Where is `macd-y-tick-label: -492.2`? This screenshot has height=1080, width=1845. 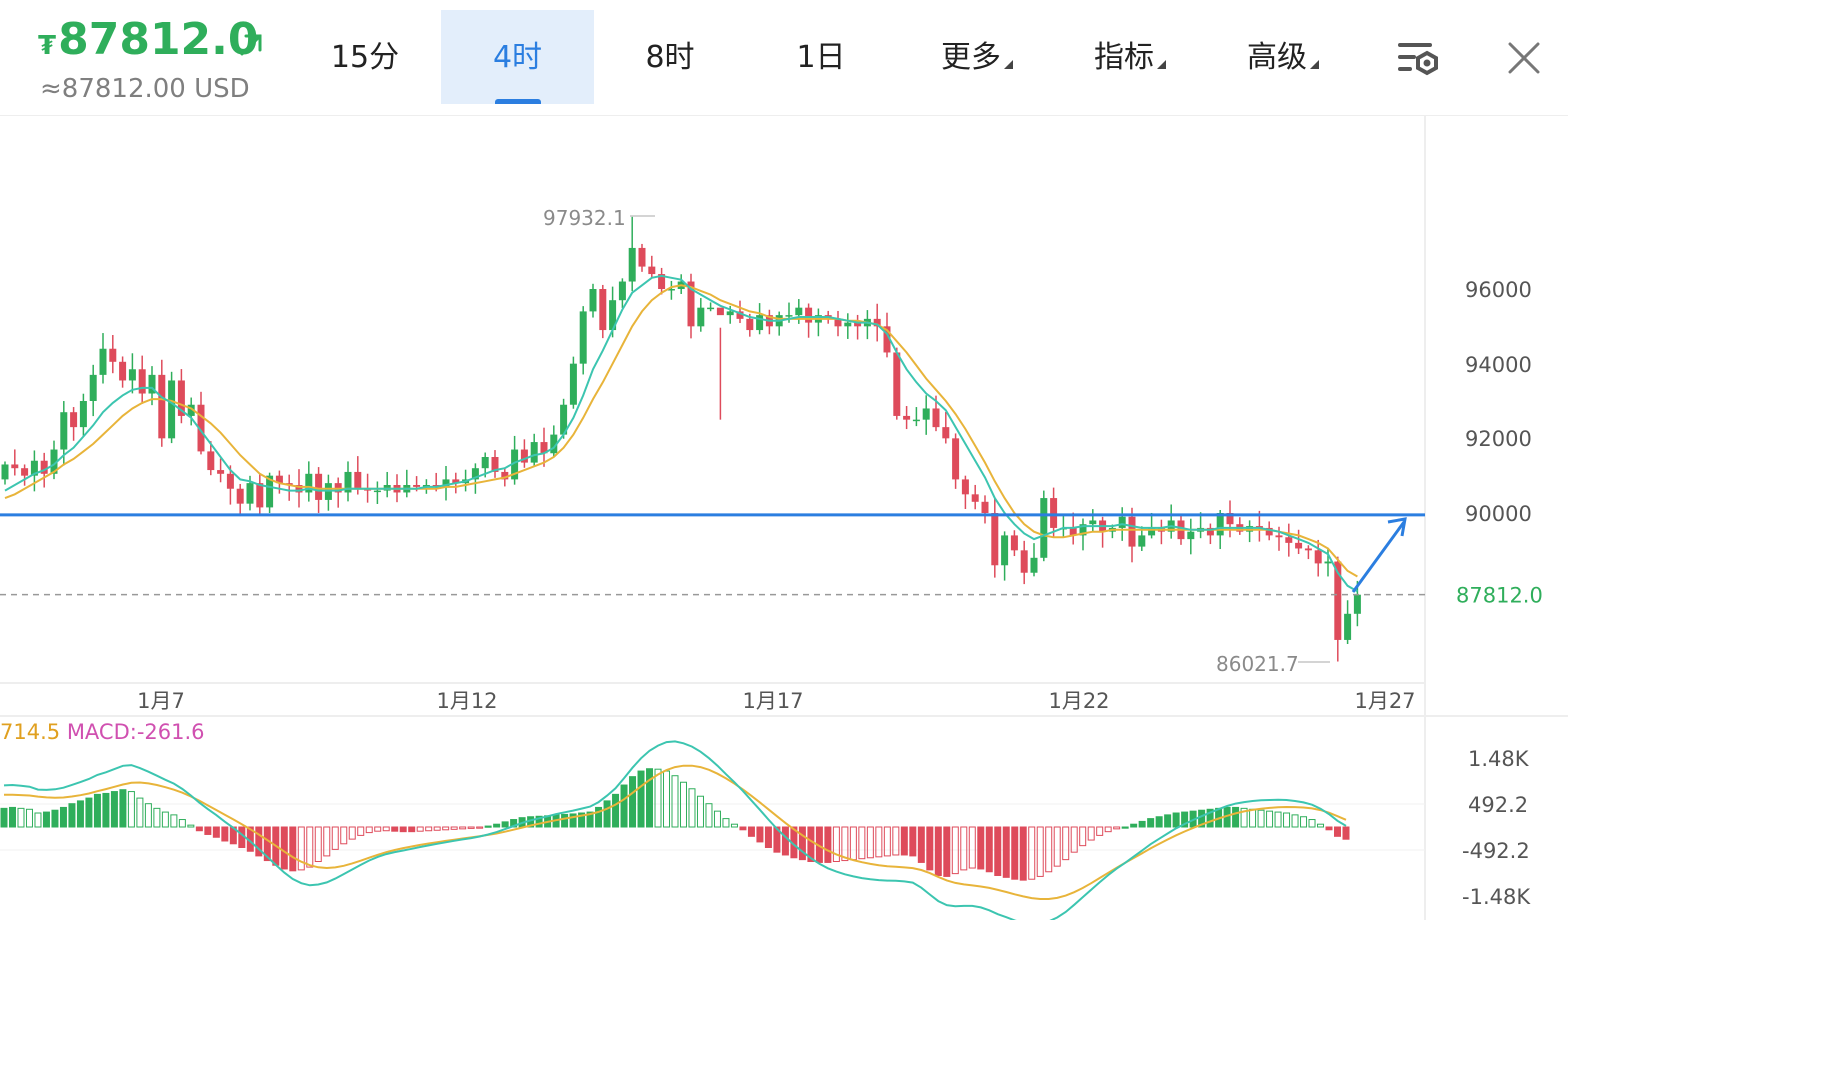 macd-y-tick-label: -492.2 is located at coordinates (1496, 851).